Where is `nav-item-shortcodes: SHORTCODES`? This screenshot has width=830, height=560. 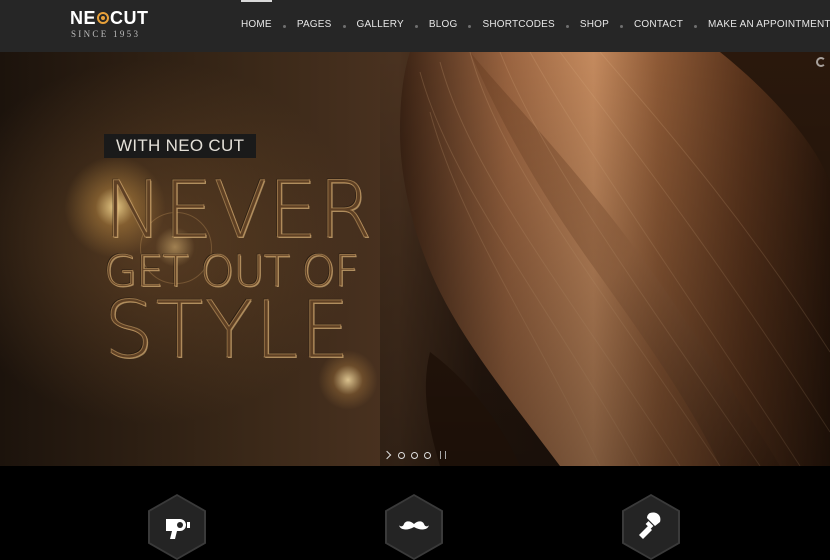 nav-item-shortcodes: SHORTCODES is located at coordinates (518, 26).